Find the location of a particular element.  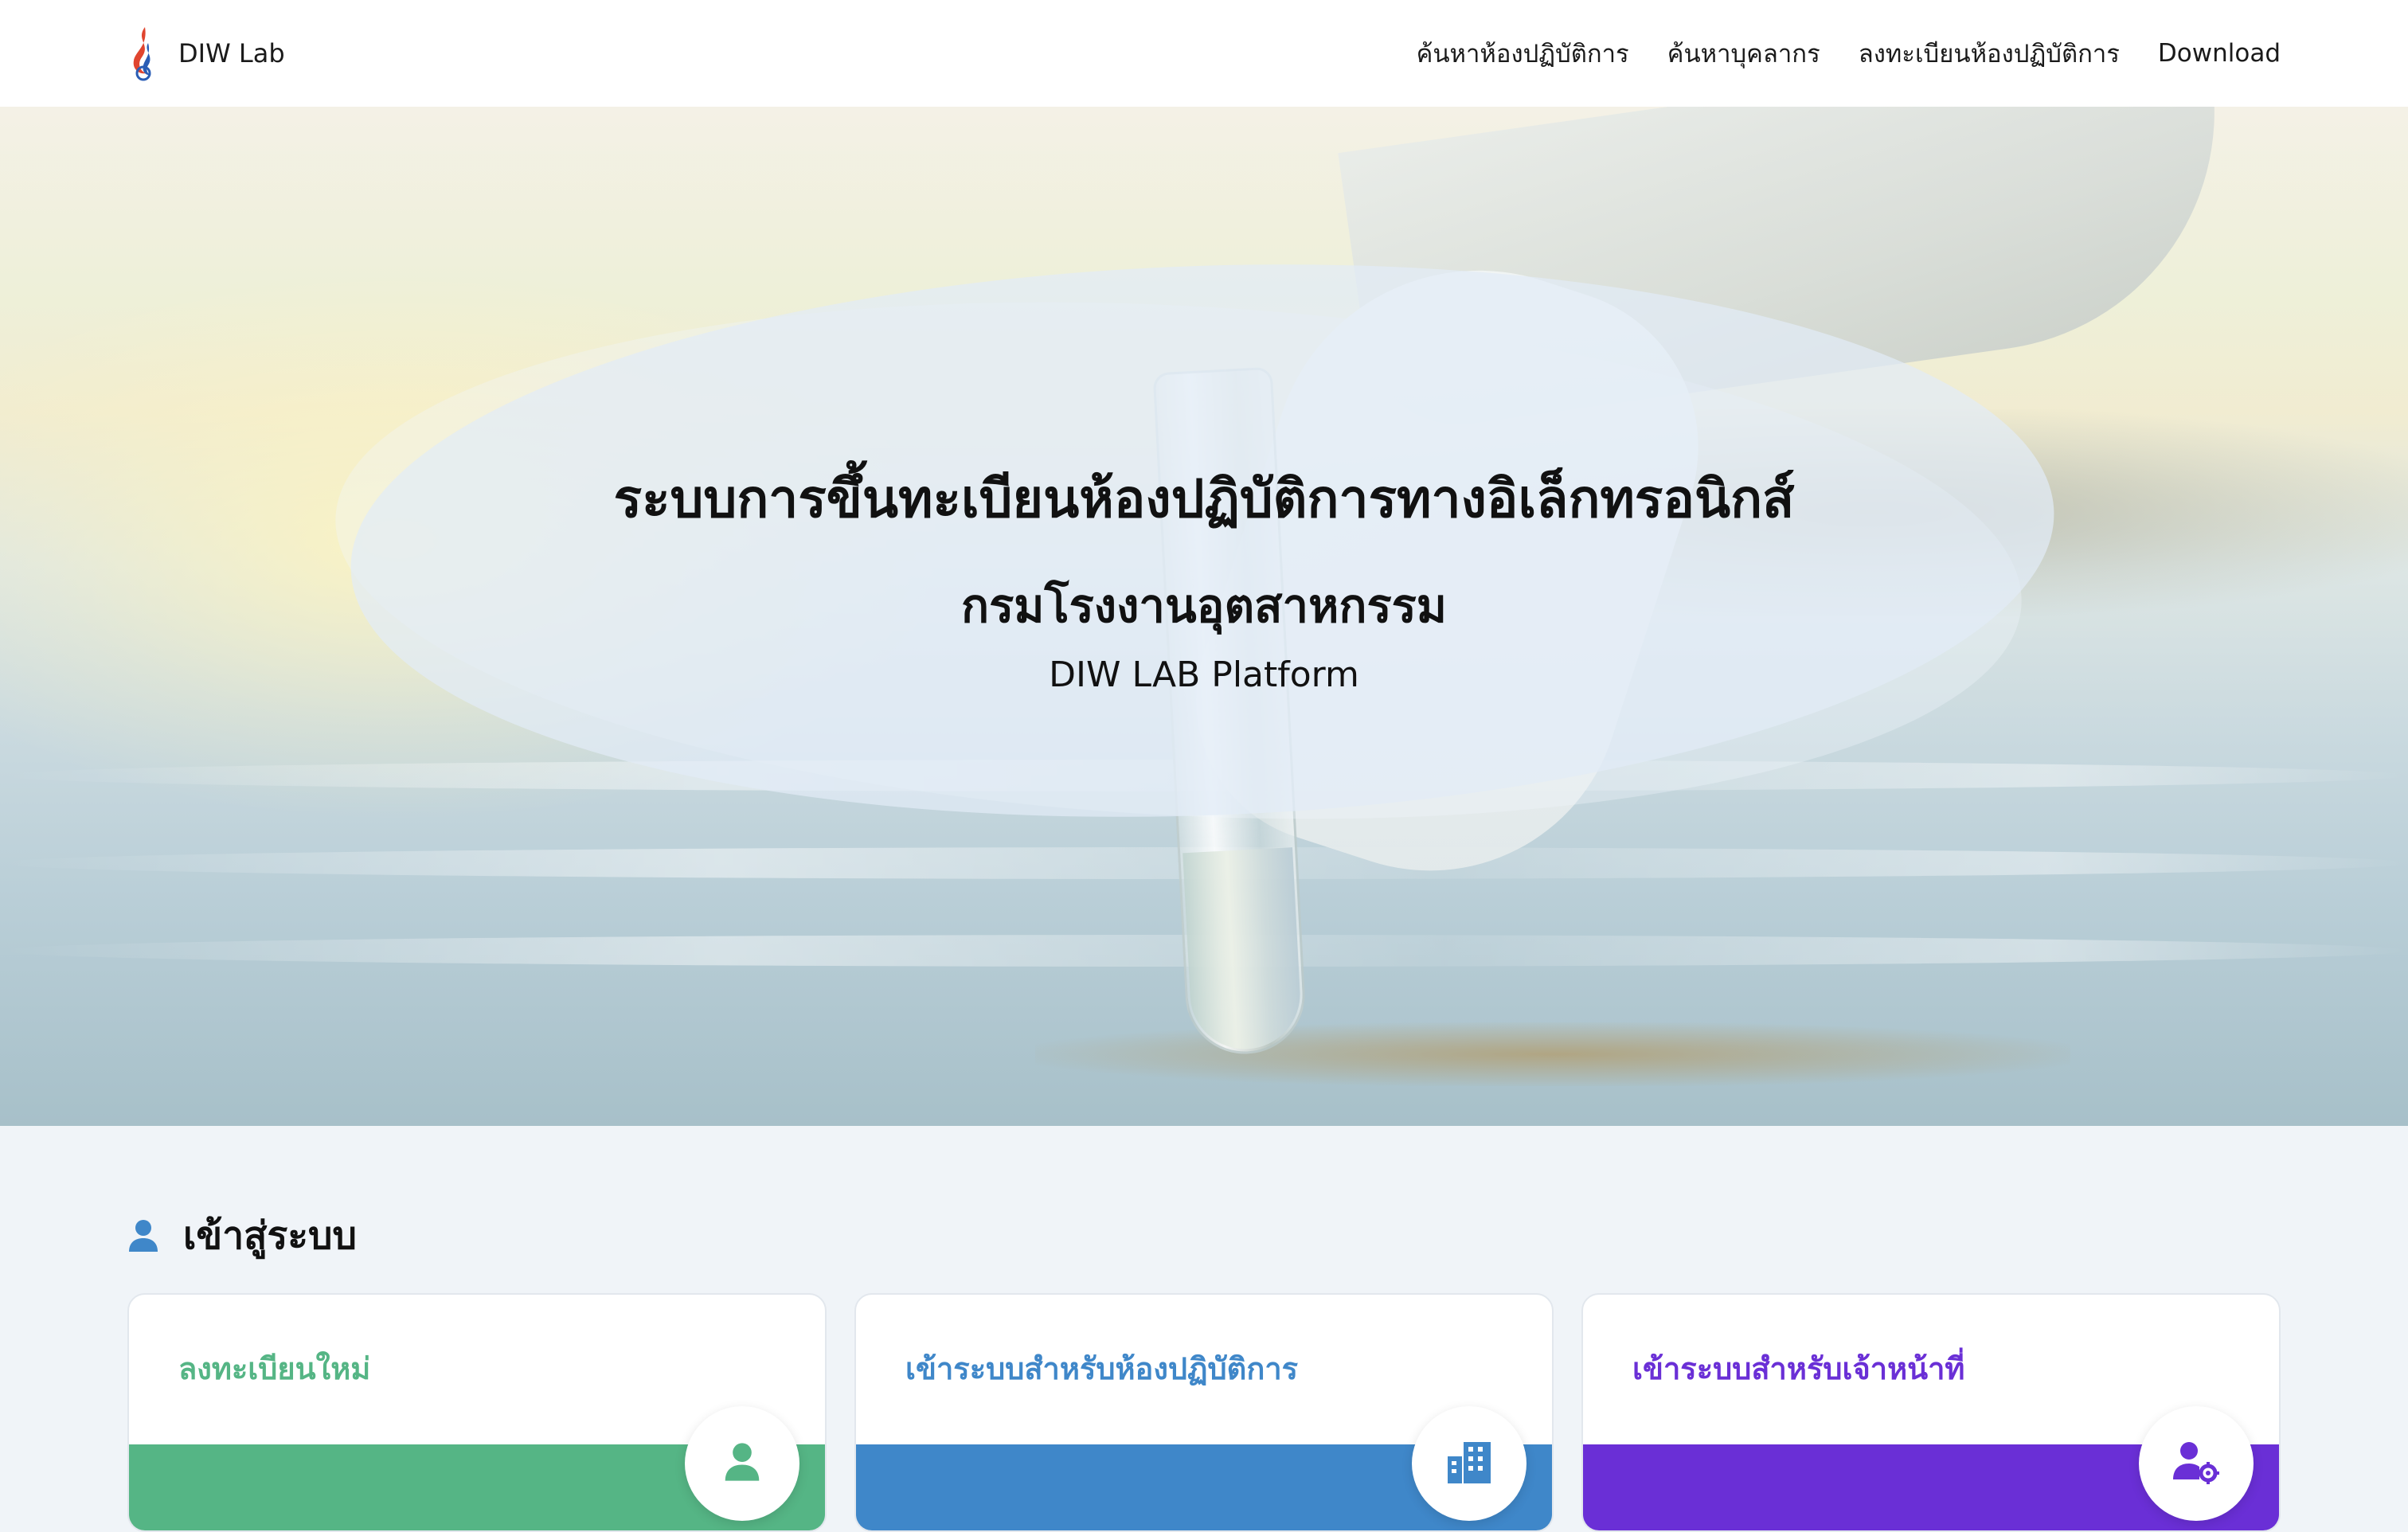

card-title: เข้าระบบสำหรับห้องปฏิบัติการ is located at coordinates (1102, 1368).